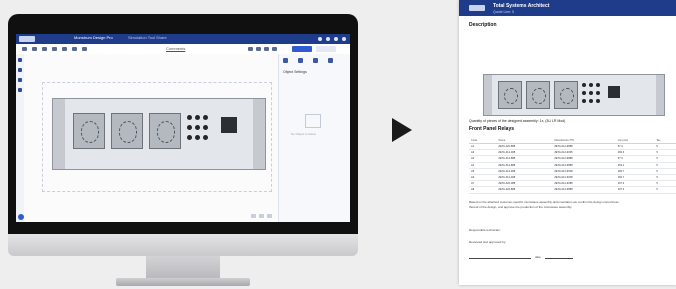 The height and width of the screenshot is (289, 676). What do you see at coordinates (483, 190) in the screenshot?
I see `cell-code: A8` at bounding box center [483, 190].